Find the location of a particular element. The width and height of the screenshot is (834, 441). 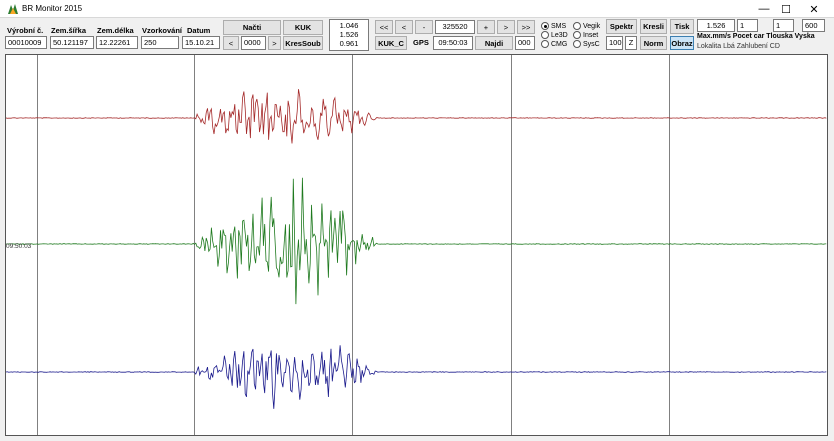

radio-inset: Inset is located at coordinates (585, 35).